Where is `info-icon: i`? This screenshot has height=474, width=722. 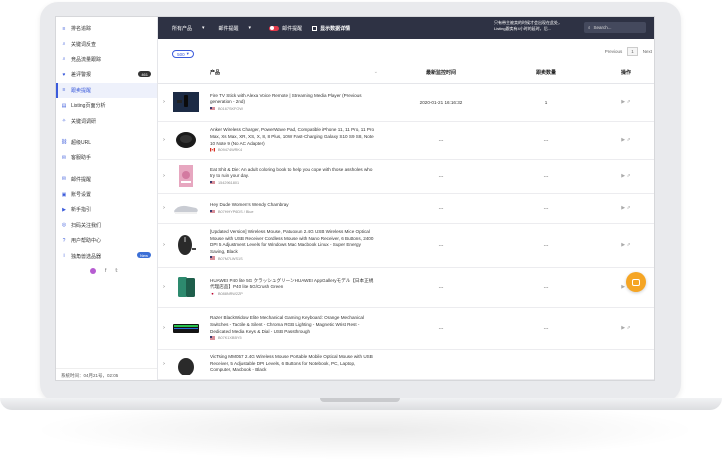 info-icon: i is located at coordinates (64, 256).